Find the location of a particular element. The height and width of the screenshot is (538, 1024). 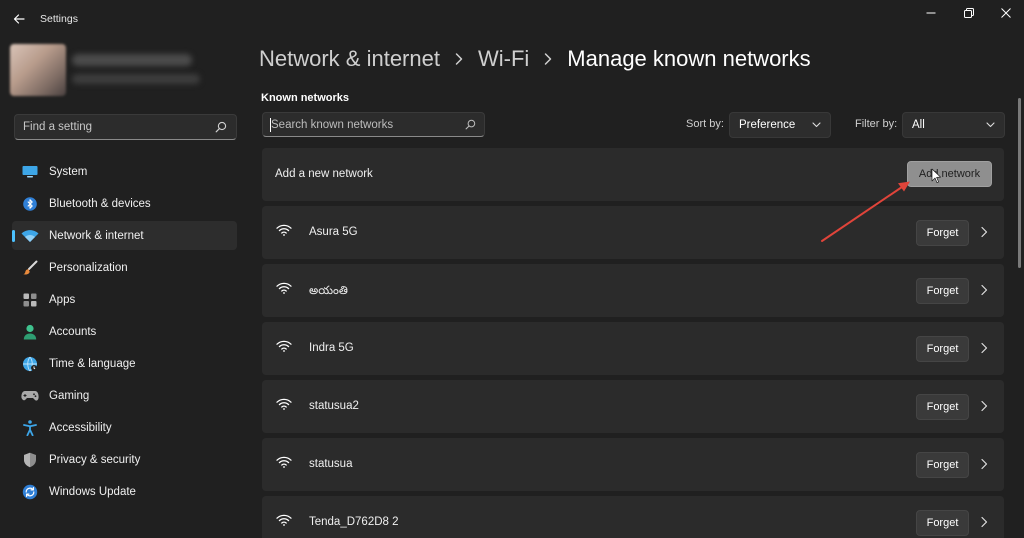

brush-icon is located at coordinates (30, 268).